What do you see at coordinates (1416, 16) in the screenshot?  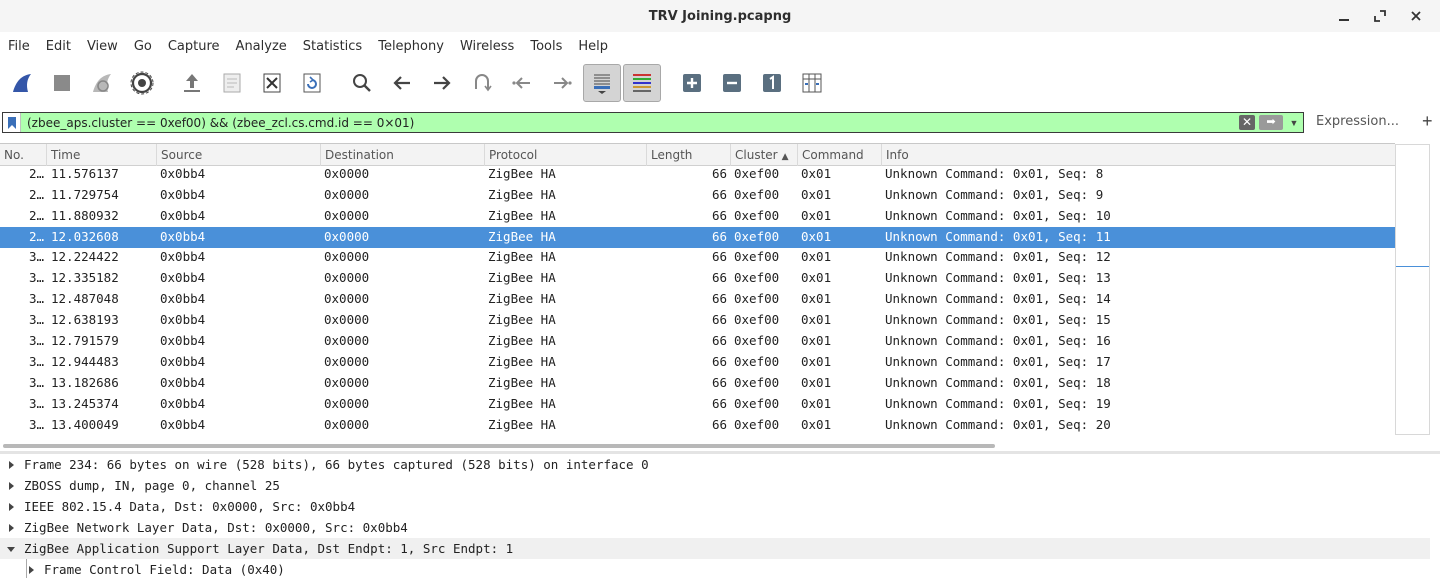 I see `close-icon` at bounding box center [1416, 16].